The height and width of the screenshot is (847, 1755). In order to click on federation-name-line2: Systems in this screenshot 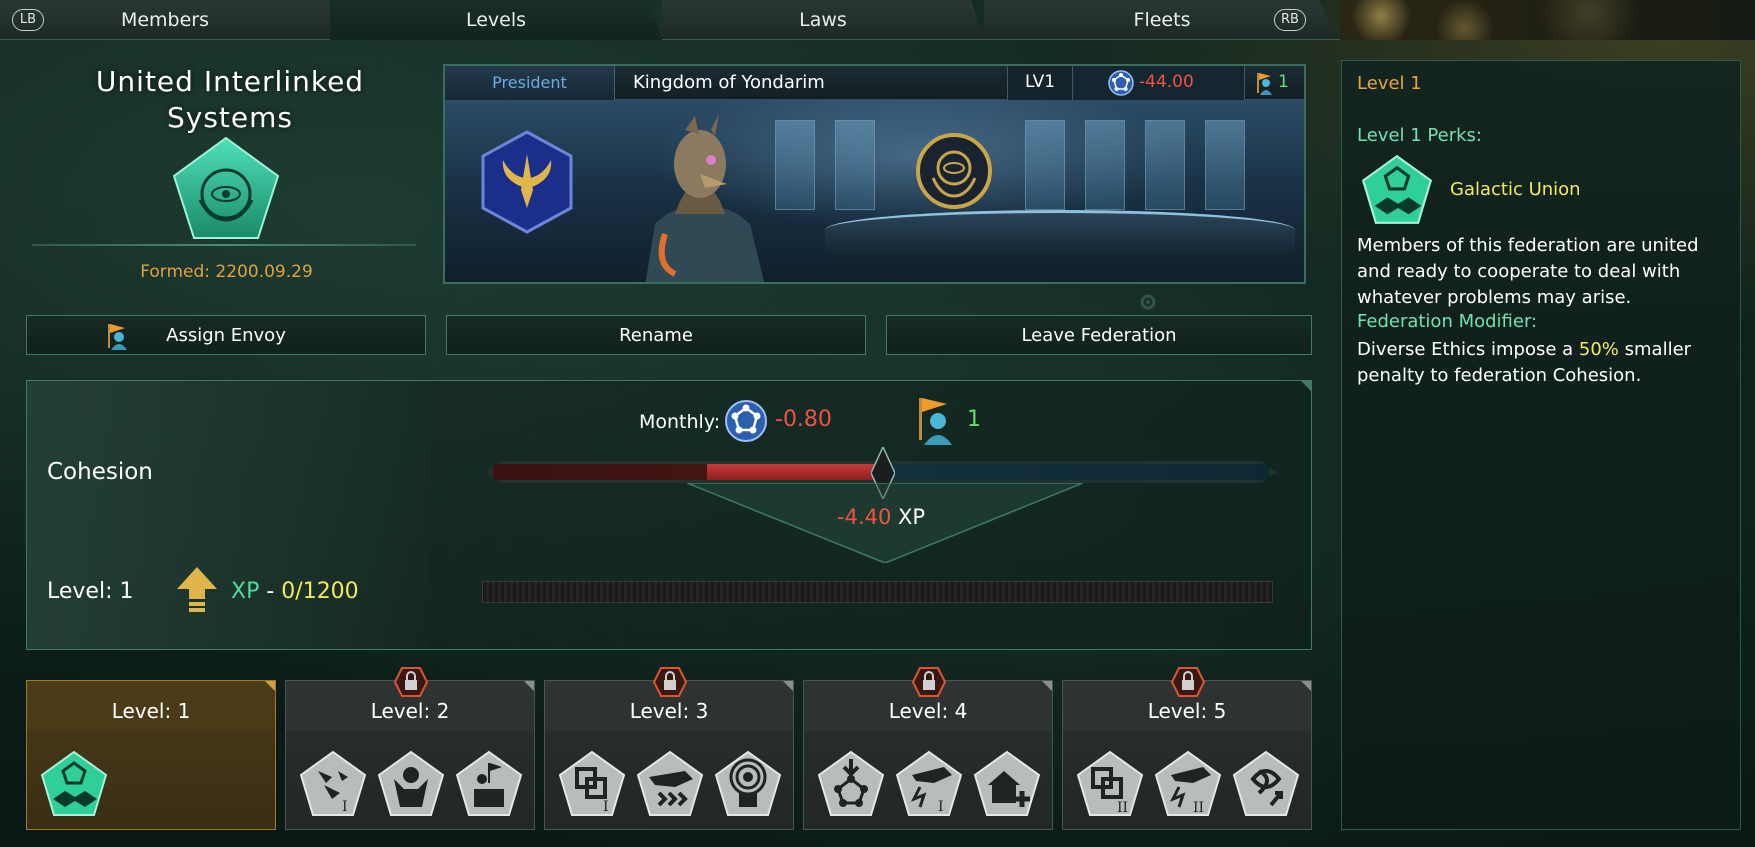, I will do `click(230, 117)`.